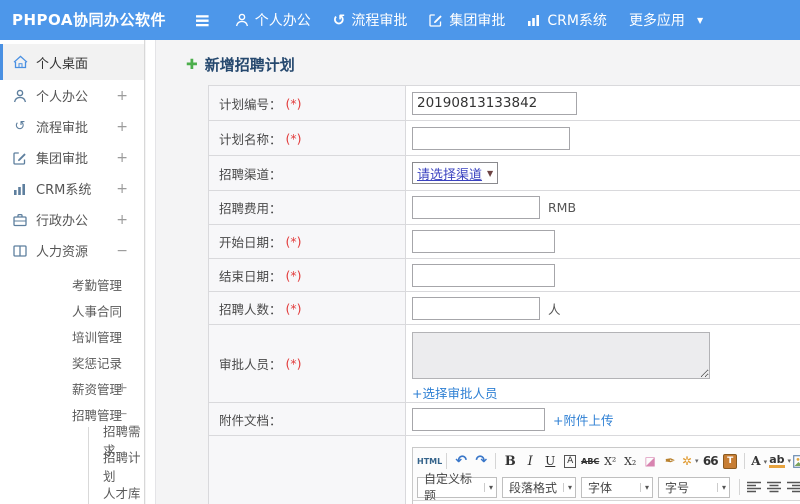 The width and height of the screenshot is (800, 504). Describe the element at coordinates (461, 461) in the screenshot. I see `undo-icon: ↶` at that location.